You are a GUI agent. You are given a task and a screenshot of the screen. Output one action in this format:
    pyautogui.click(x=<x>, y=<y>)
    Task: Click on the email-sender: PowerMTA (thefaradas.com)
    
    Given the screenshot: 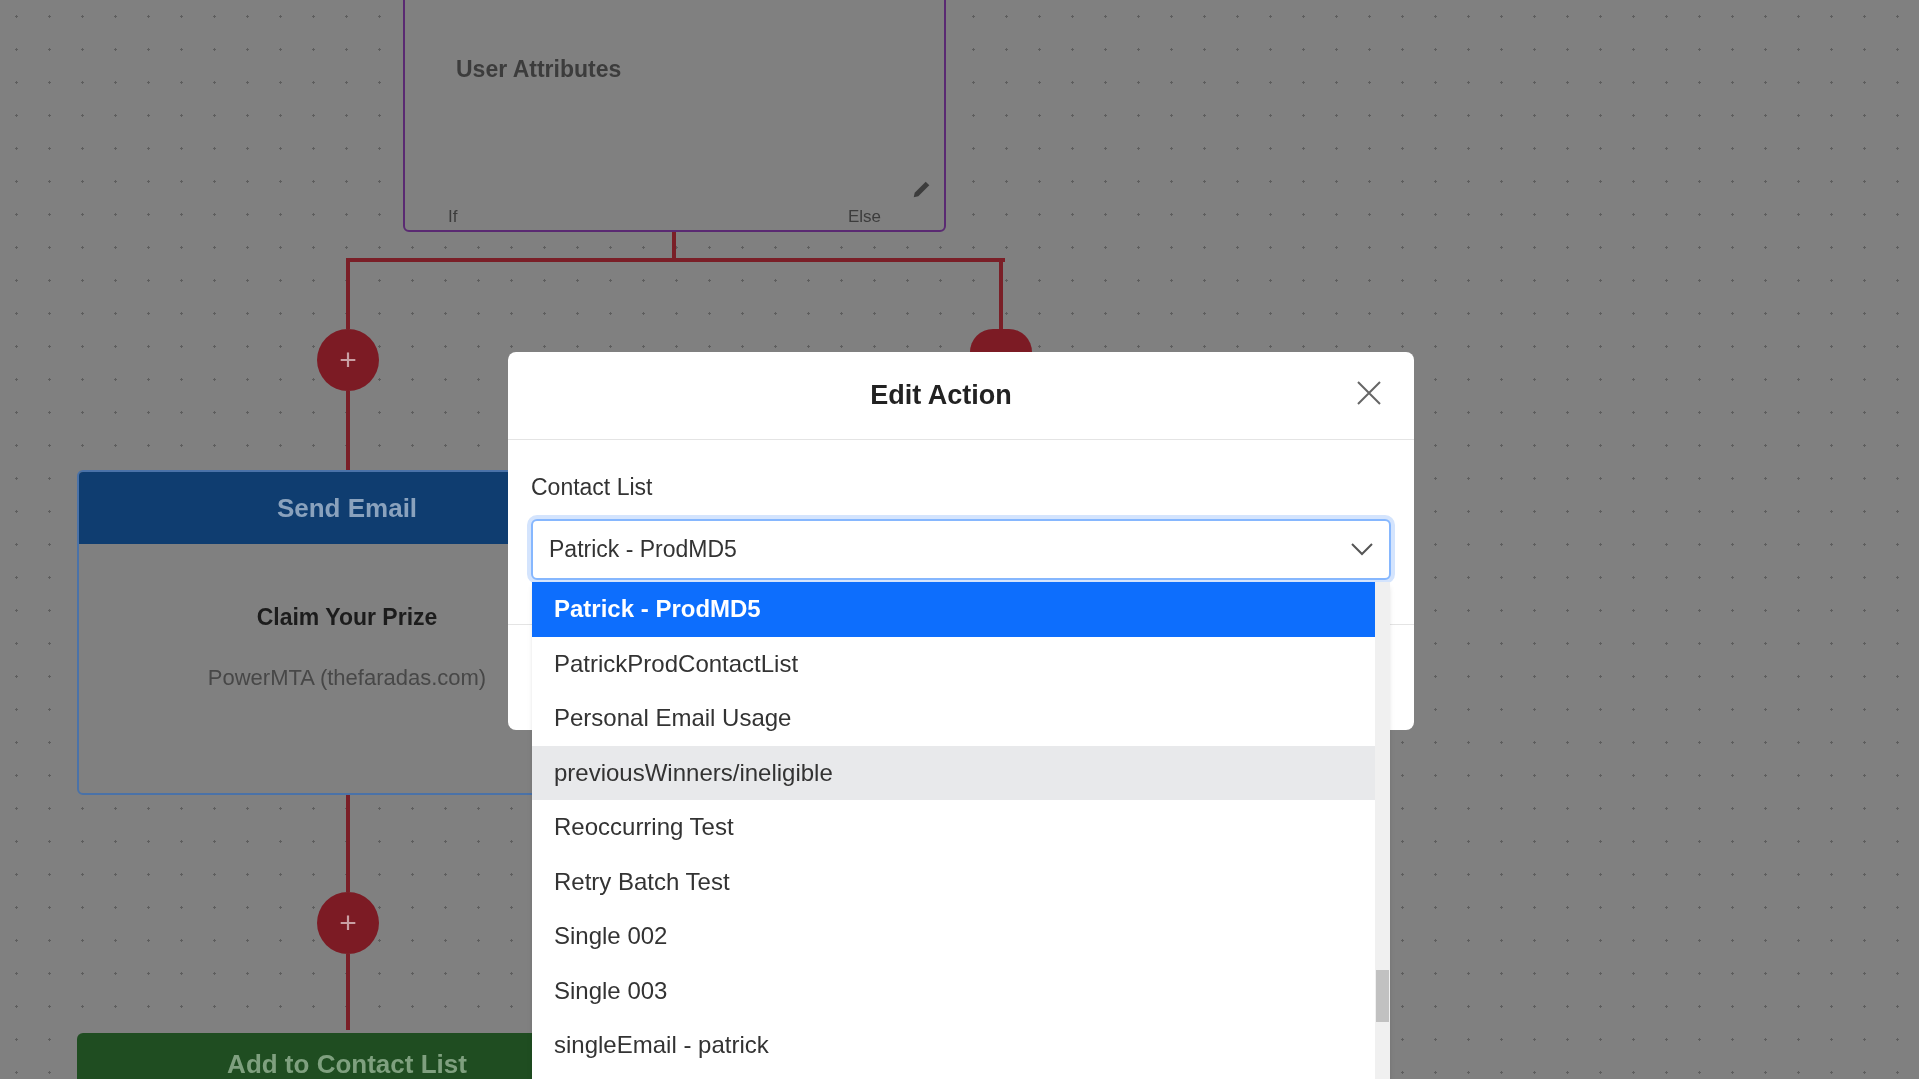 What is the action you would take?
    pyautogui.click(x=347, y=677)
    